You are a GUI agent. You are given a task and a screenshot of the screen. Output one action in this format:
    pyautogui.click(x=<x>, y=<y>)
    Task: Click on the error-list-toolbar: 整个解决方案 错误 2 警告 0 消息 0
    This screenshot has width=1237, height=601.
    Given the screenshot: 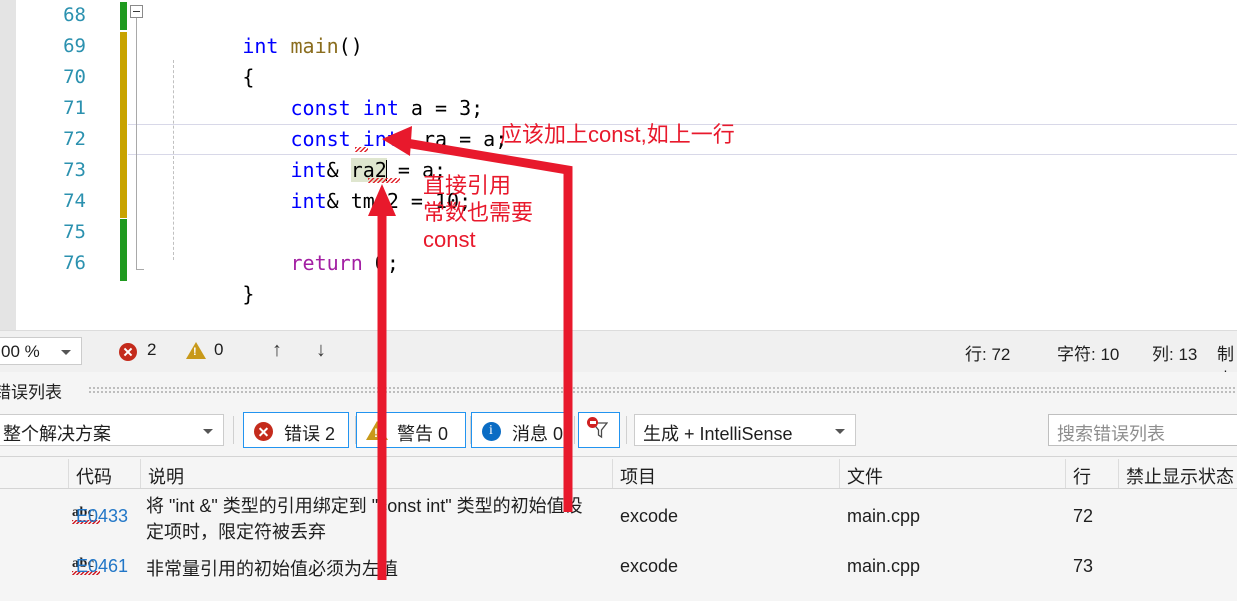 What is the action you would take?
    pyautogui.click(x=618, y=431)
    